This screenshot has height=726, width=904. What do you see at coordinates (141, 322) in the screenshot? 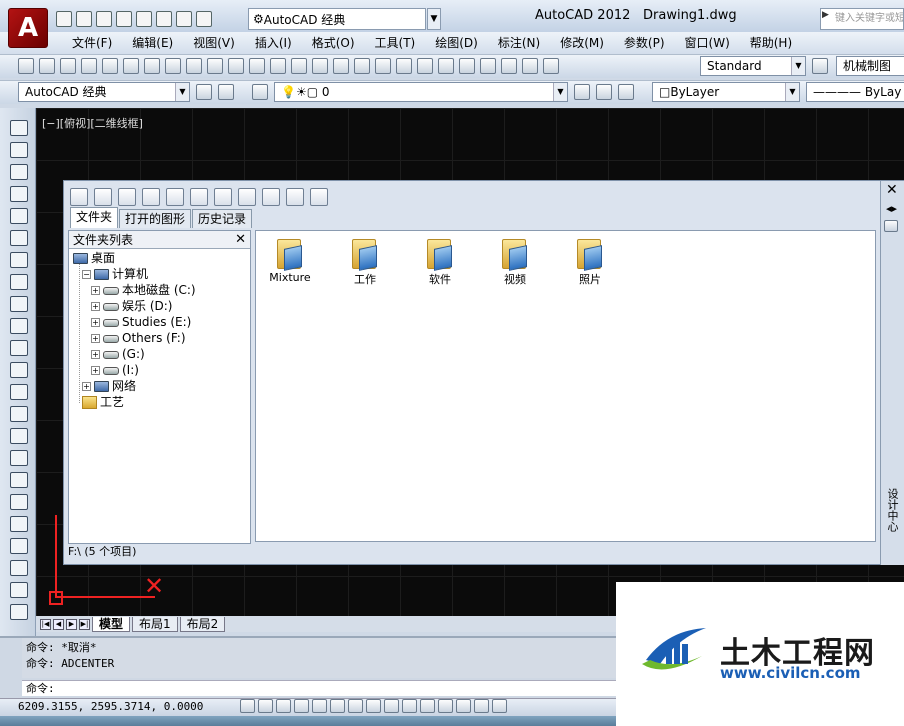
I see `tree-node: + Studies (E:)` at bounding box center [141, 322].